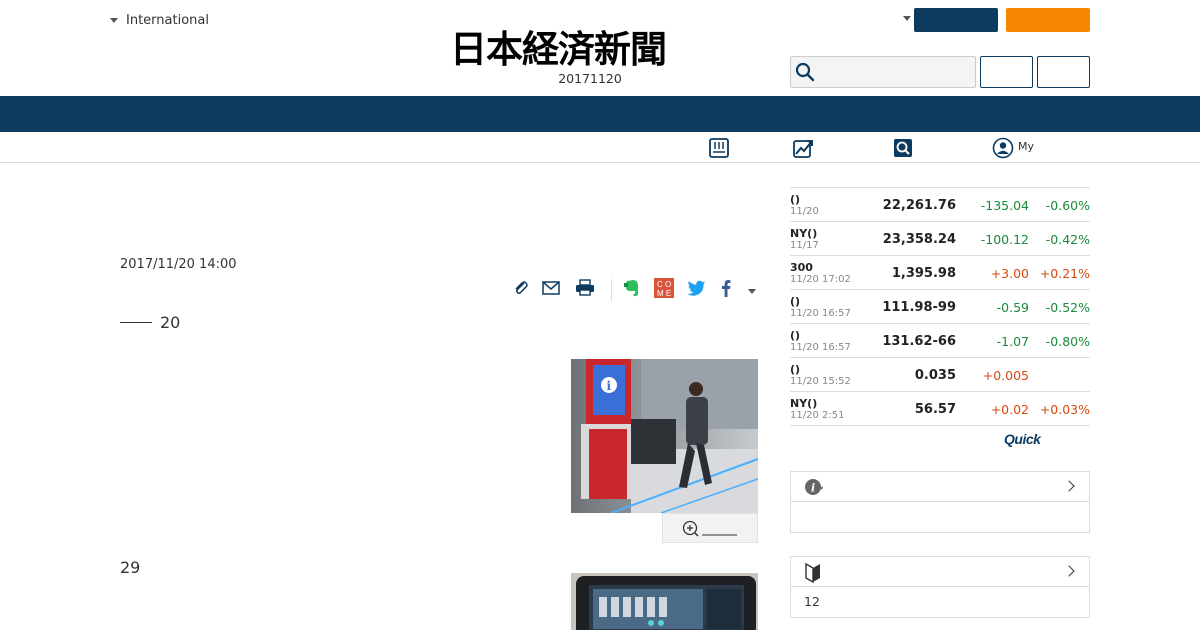 The height and width of the screenshot is (630, 1200). Describe the element at coordinates (664, 284) in the screenshot. I see `svg-text: C O` at that location.